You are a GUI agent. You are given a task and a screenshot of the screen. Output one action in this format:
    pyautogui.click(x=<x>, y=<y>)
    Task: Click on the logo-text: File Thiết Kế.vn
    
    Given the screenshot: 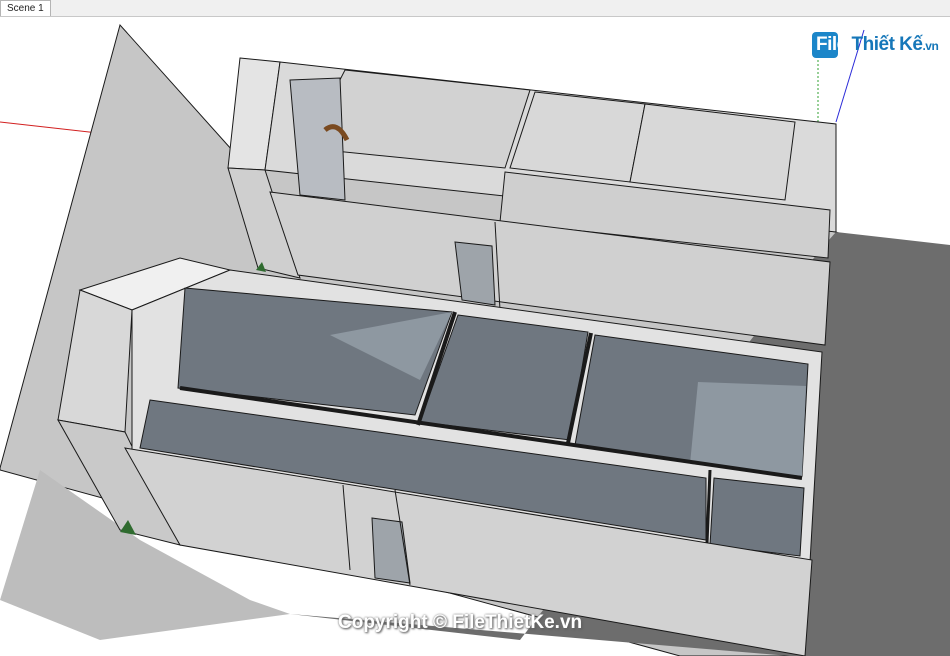 What is the action you would take?
    pyautogui.click(x=877, y=45)
    